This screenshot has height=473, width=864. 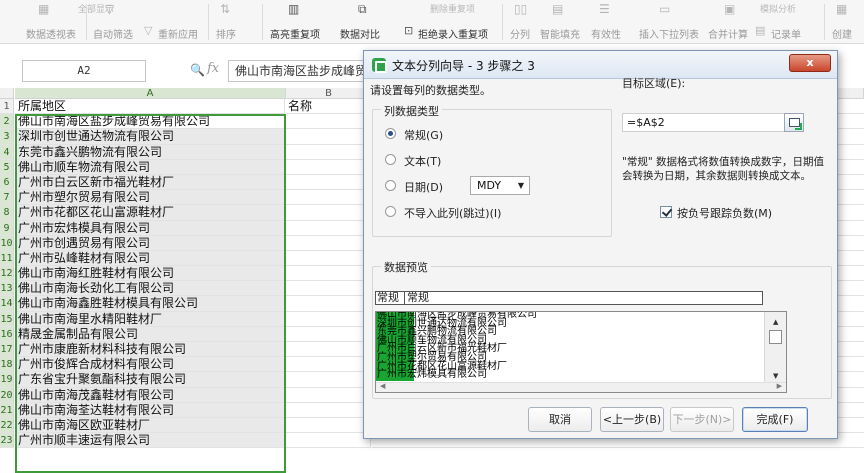 I want to click on scroll-down-icon: ▼, so click(x=775, y=376).